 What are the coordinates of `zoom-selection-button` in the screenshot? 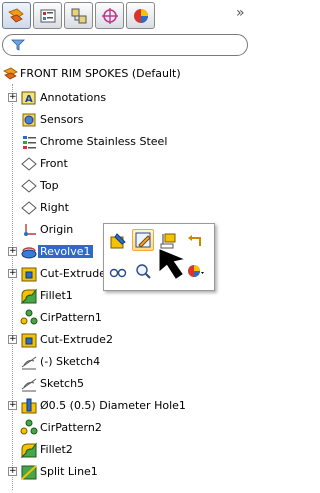 It's located at (143, 271).